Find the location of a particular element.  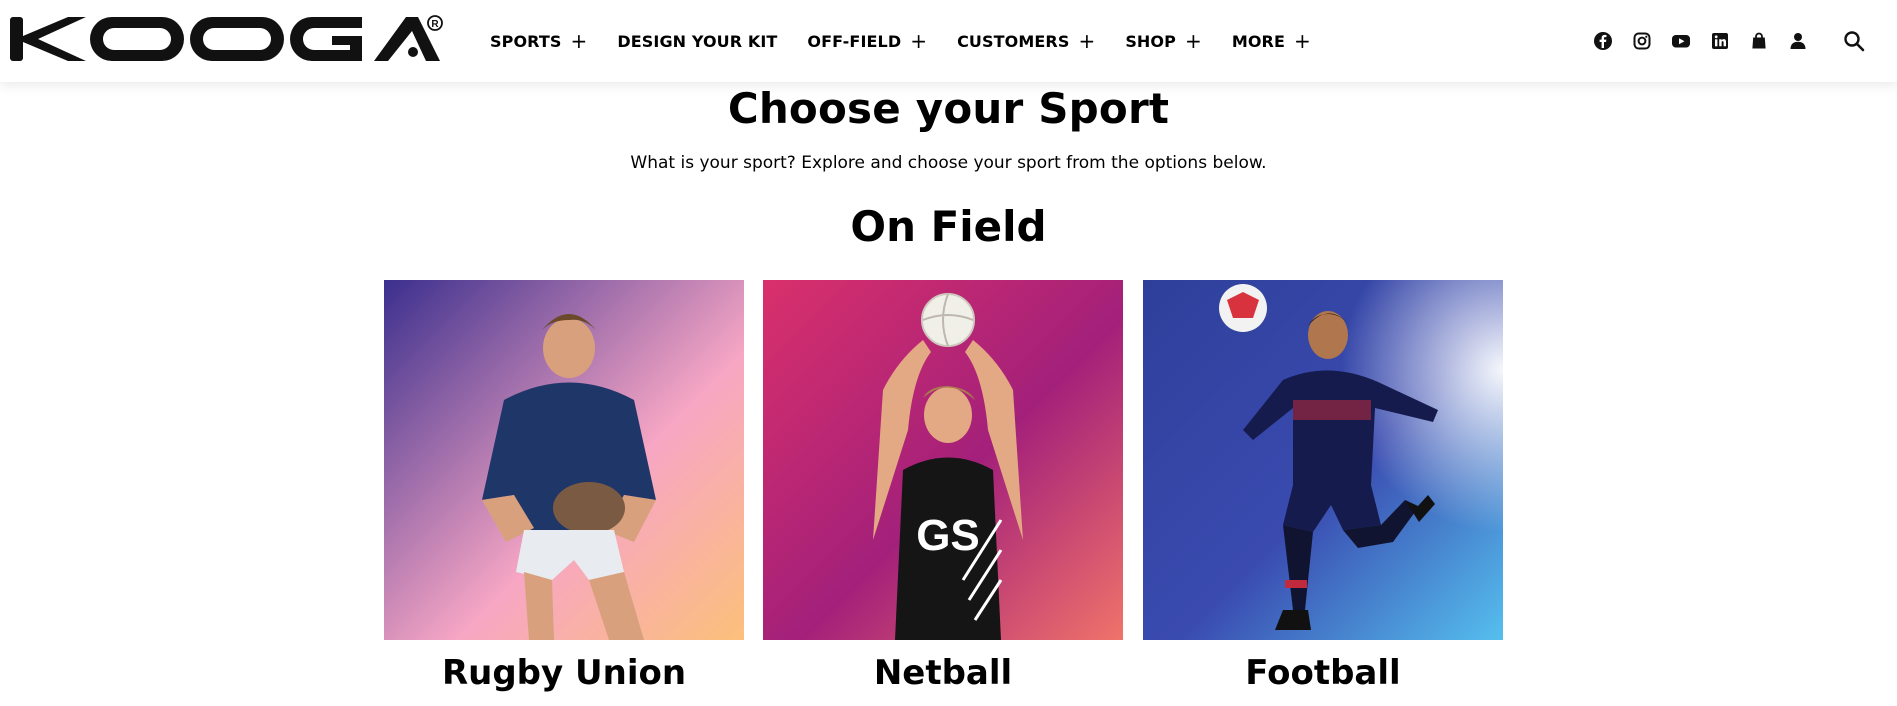

nav-customers: CUSTOMERS + is located at coordinates (1026, 41).